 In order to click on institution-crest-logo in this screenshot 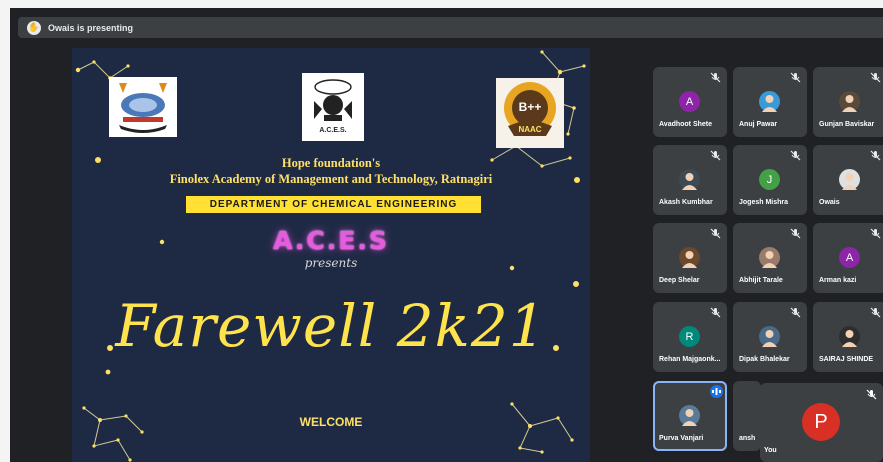, I will do `click(143, 107)`.